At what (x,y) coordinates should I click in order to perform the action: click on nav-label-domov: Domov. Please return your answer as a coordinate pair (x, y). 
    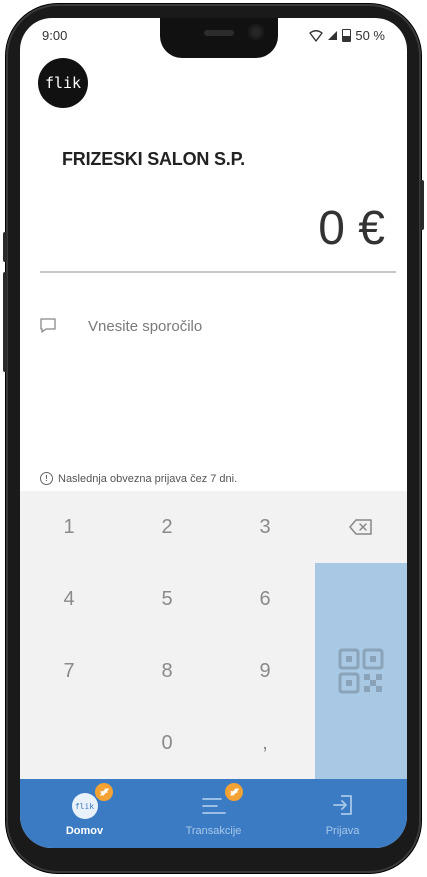
    Looking at the image, I should click on (84, 831).